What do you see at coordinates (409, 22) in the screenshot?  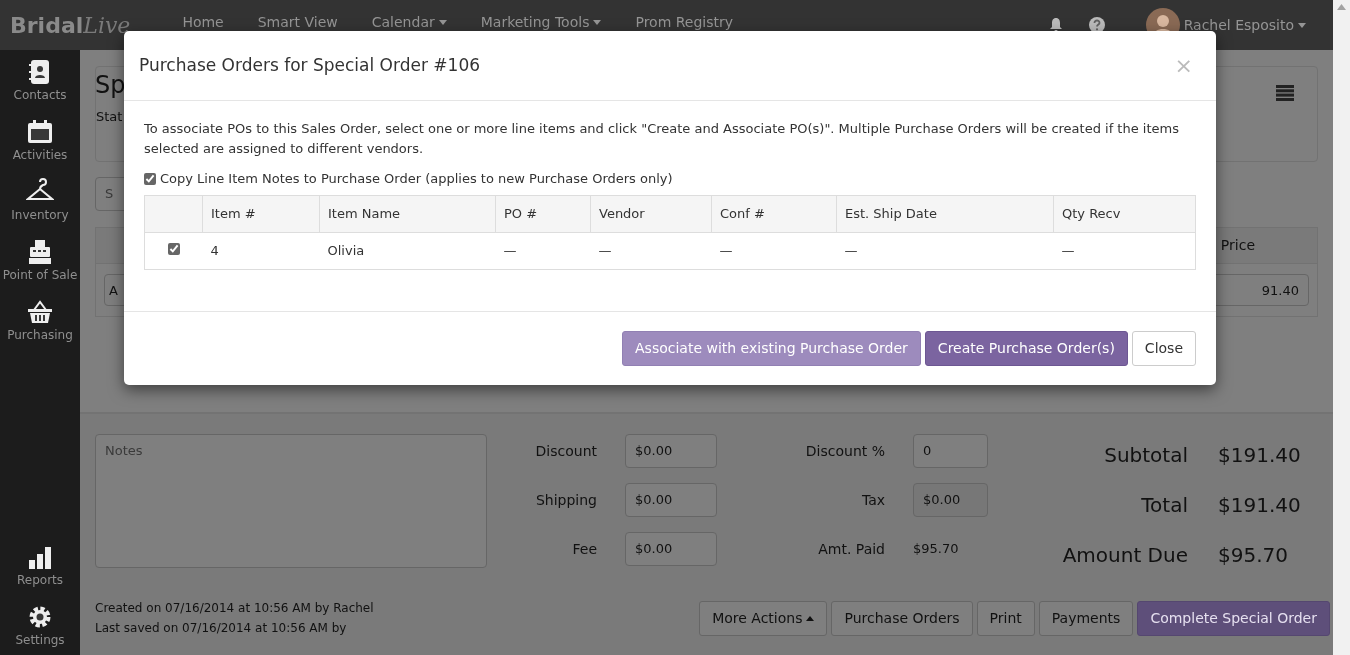 I see `nav-link: Calendar` at bounding box center [409, 22].